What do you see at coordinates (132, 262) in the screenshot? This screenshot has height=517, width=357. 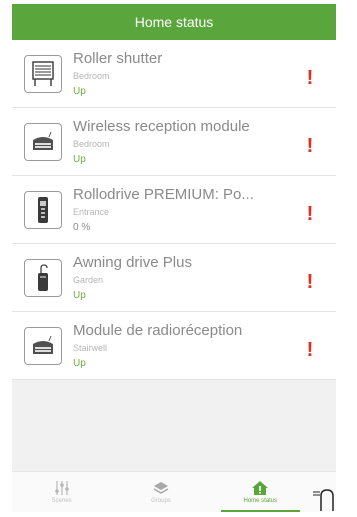 I see `device-title: Awning drive Plus` at bounding box center [132, 262].